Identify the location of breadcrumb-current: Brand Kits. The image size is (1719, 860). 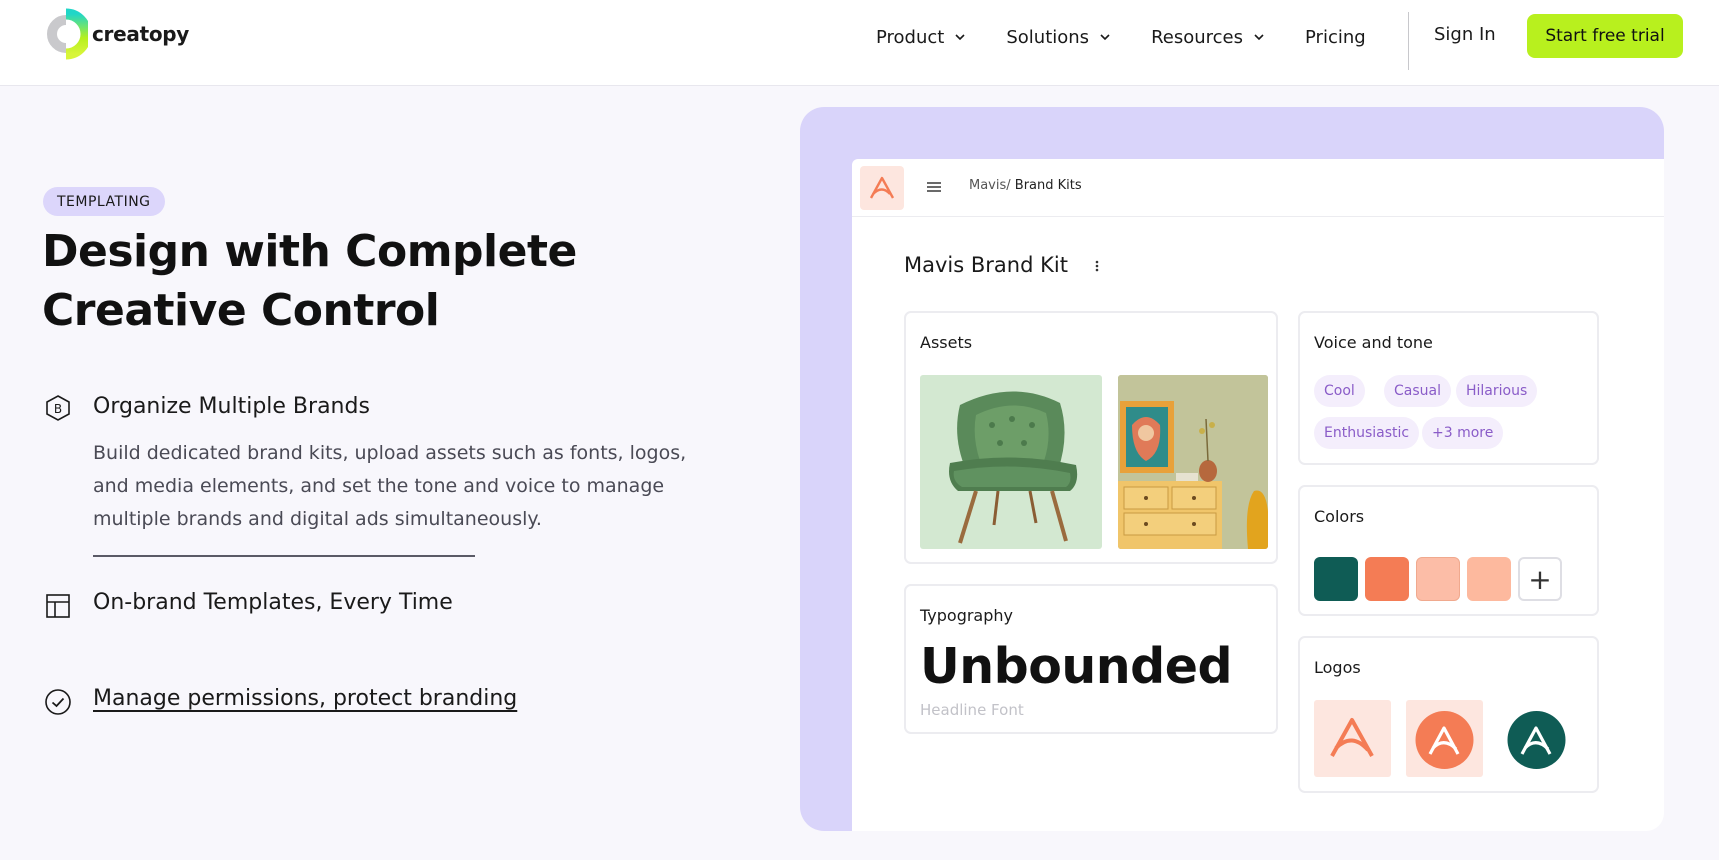
(1048, 185).